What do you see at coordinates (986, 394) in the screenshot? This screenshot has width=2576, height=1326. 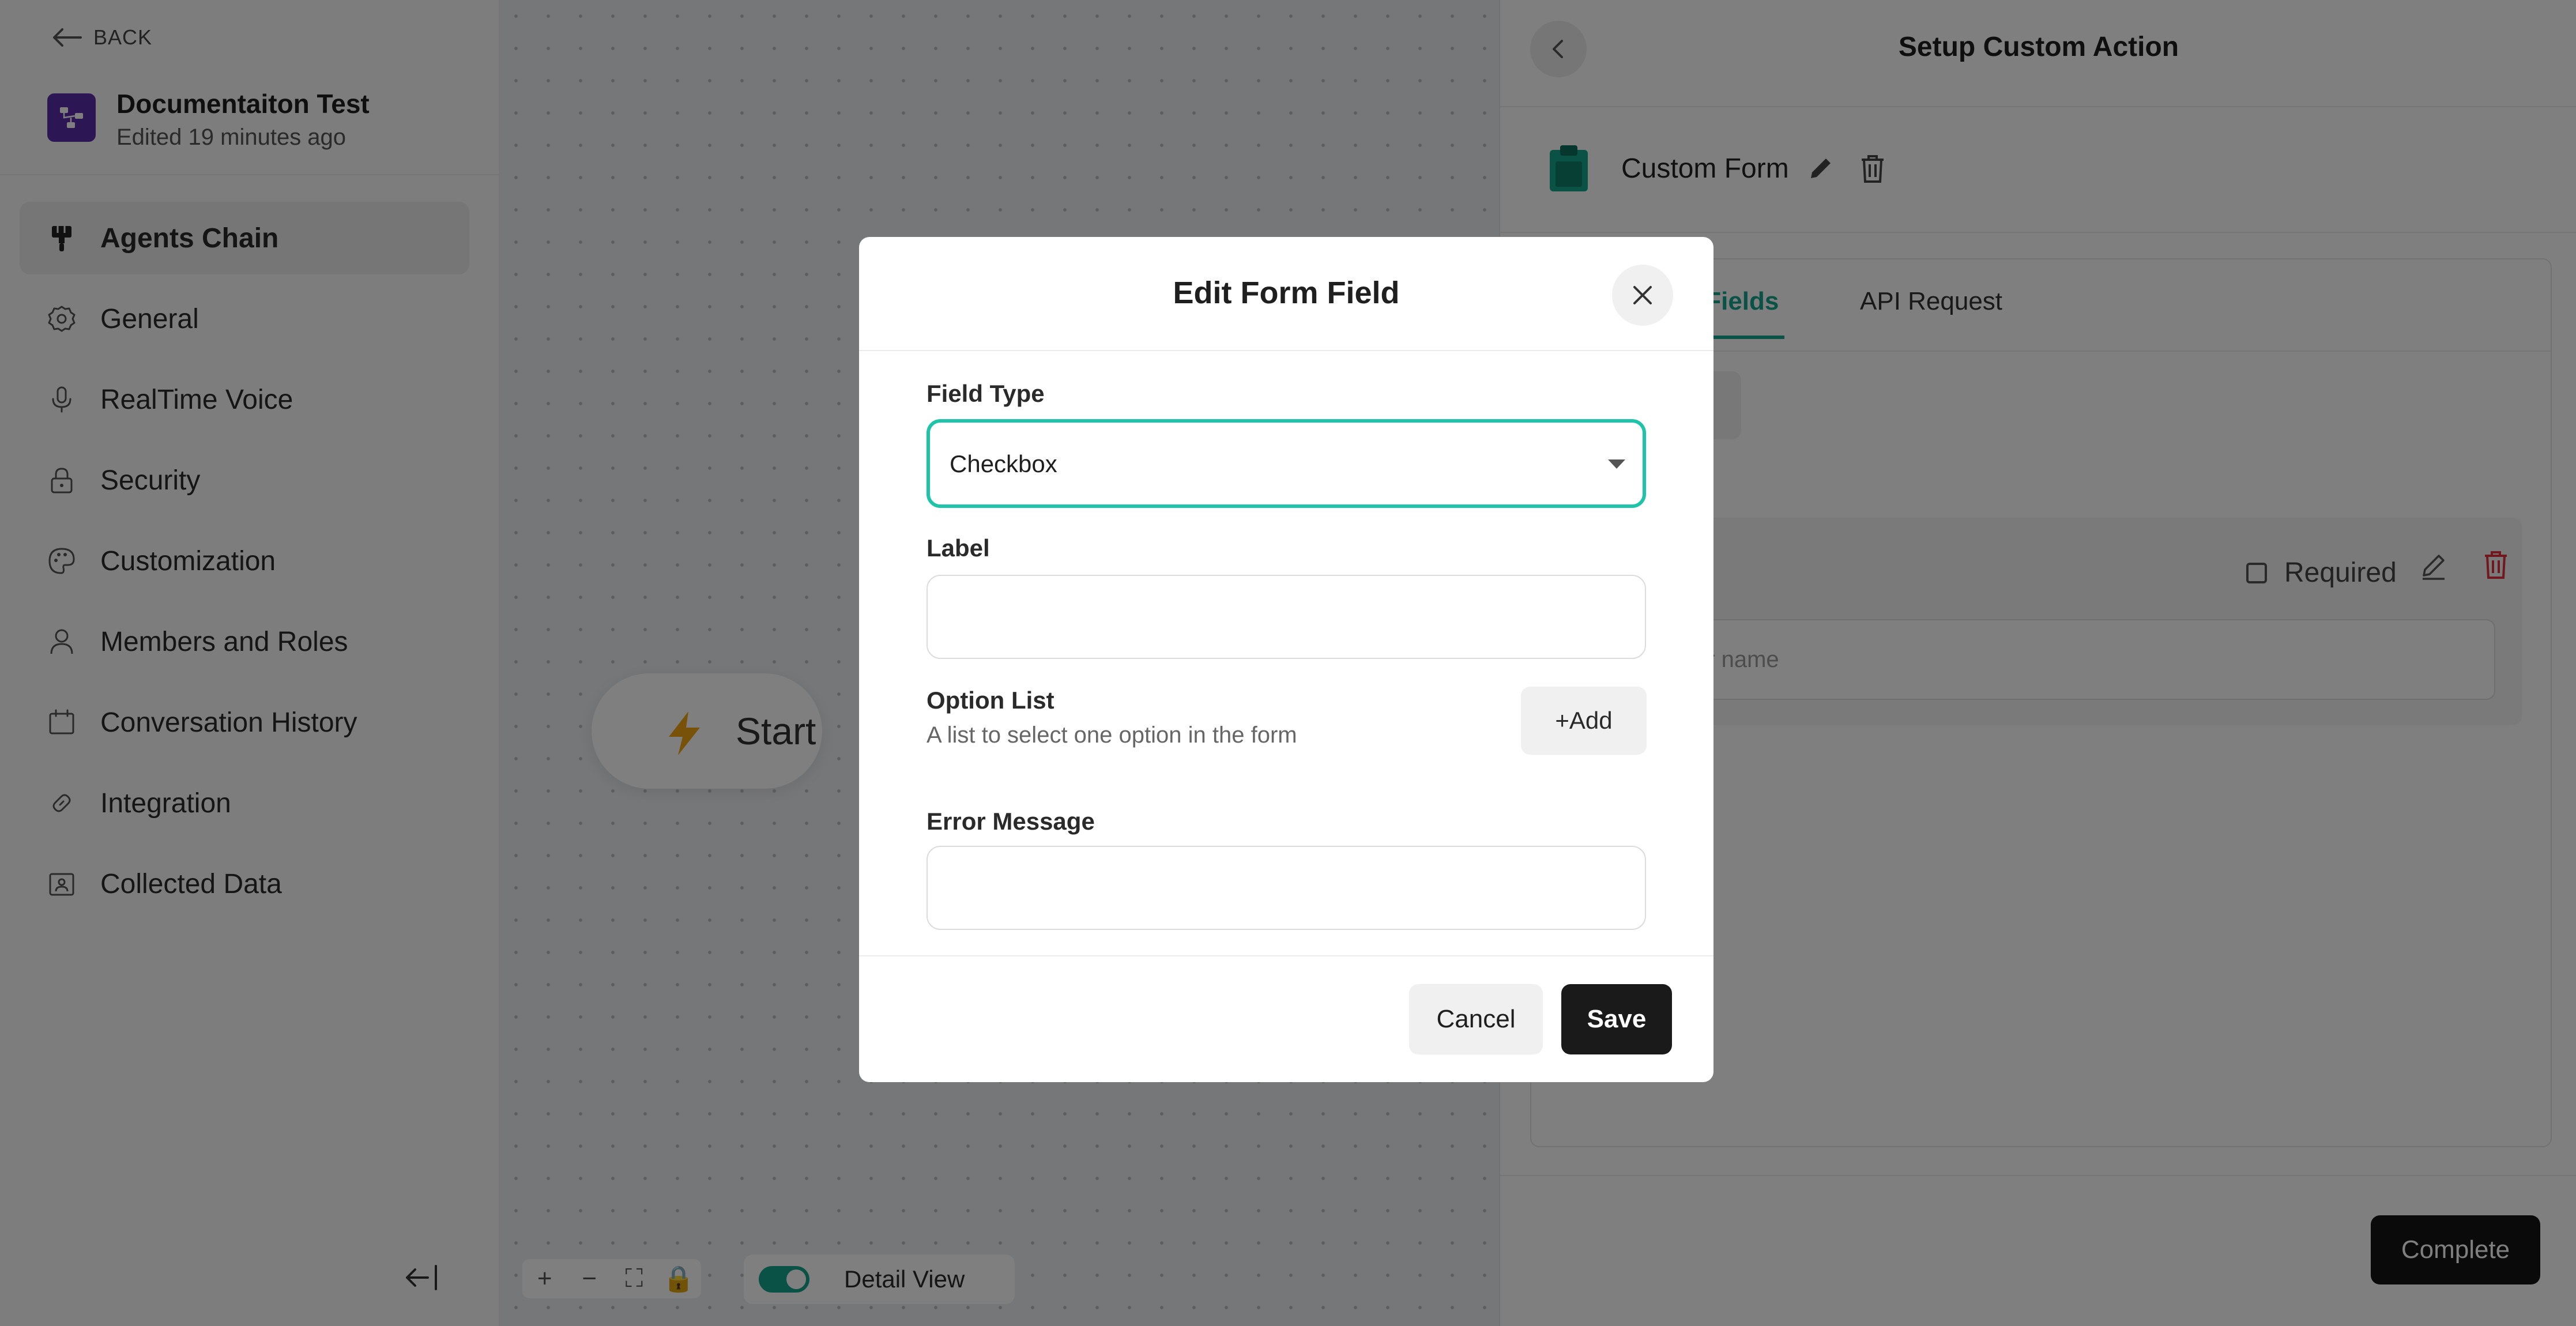 I see `field-type-label: Field Type` at bounding box center [986, 394].